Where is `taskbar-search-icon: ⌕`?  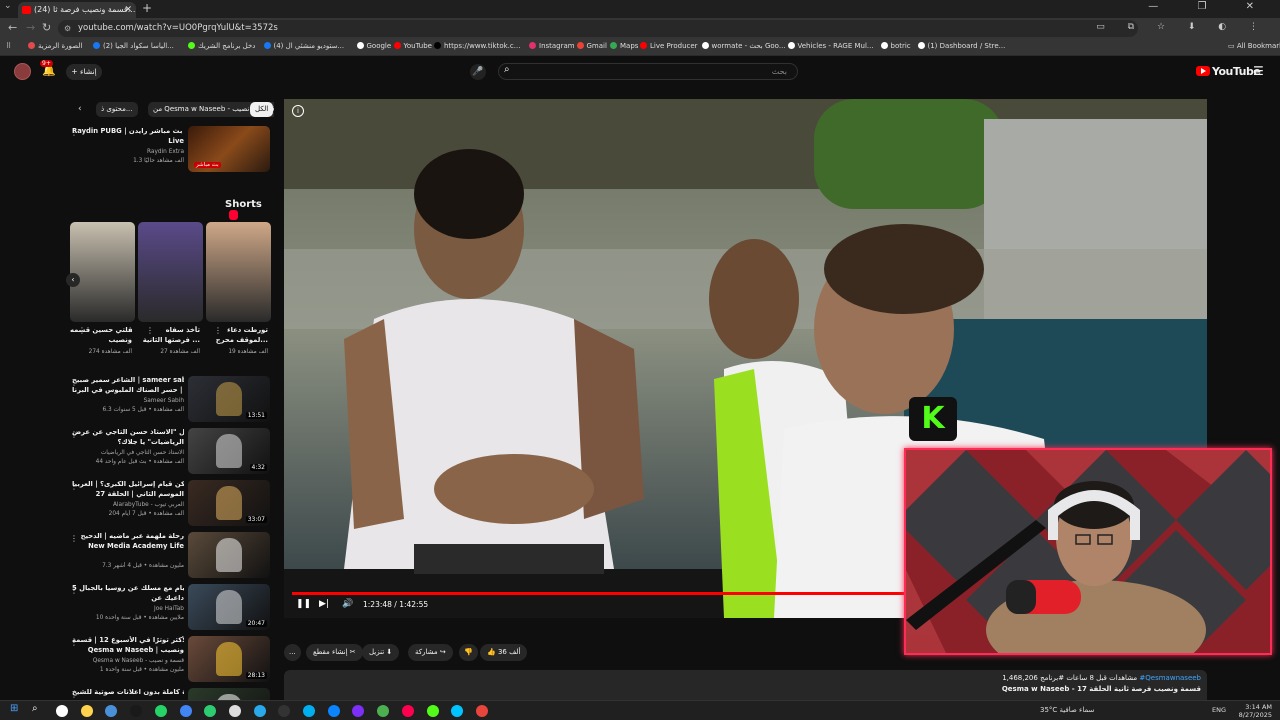
taskbar-search-icon: ⌕ is located at coordinates (38, 709).